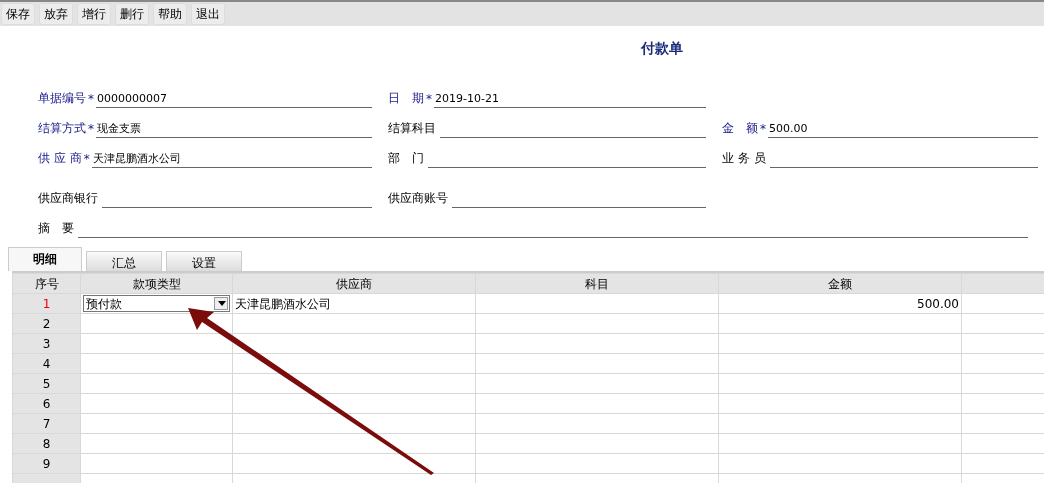 This screenshot has height=483, width=1044. Describe the element at coordinates (46, 403) in the screenshot. I see `row-number: 6` at that location.